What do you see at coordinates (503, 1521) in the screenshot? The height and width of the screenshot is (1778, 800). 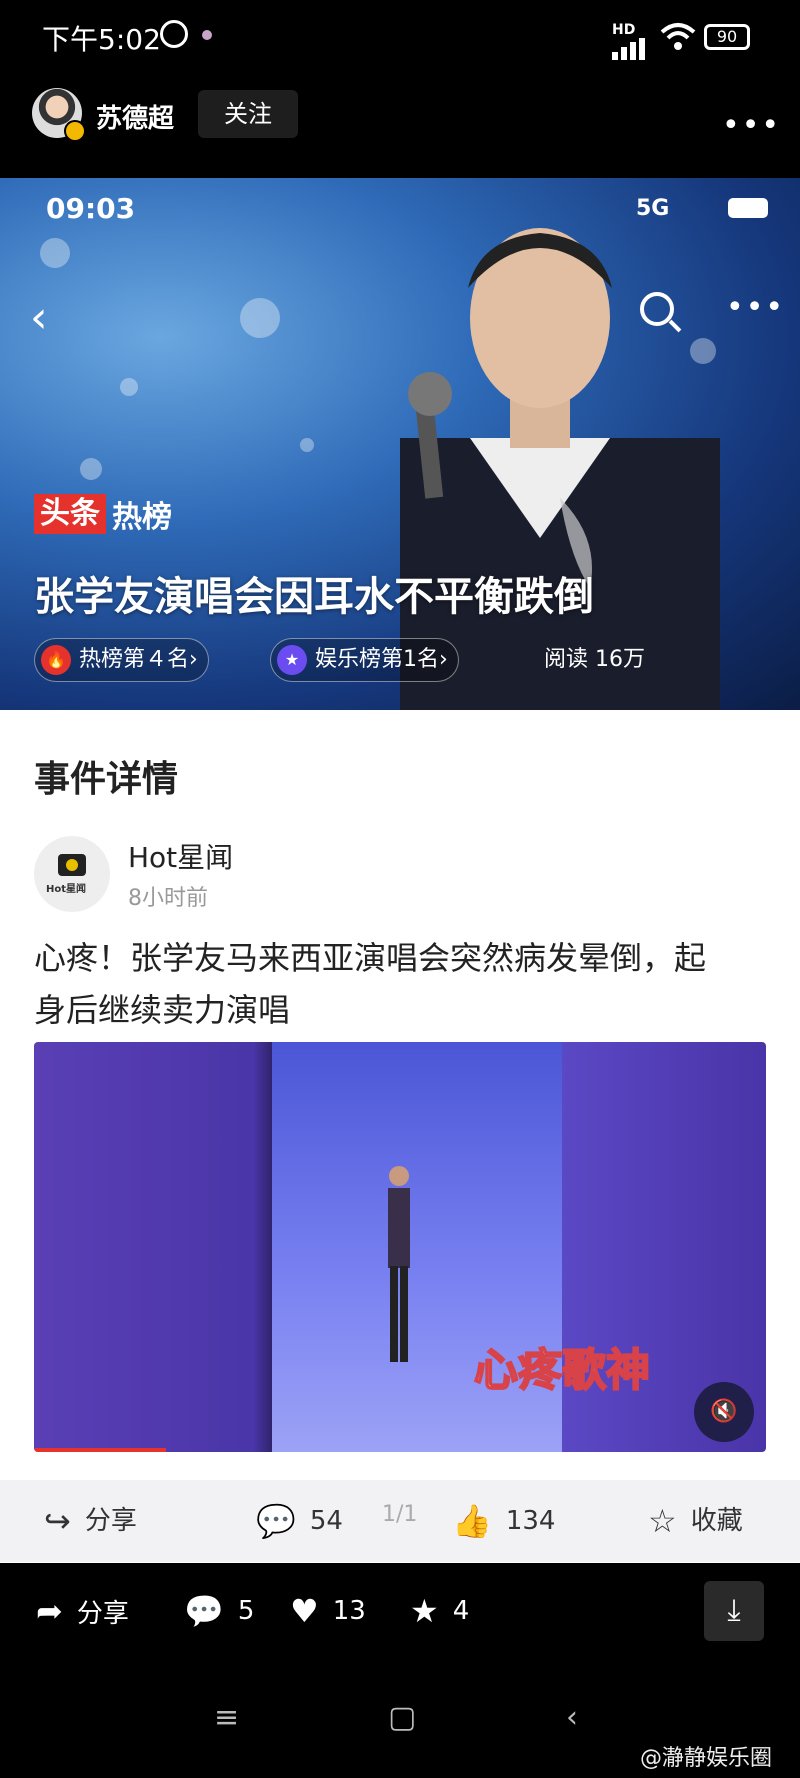 I see `like-button: 👍 134` at bounding box center [503, 1521].